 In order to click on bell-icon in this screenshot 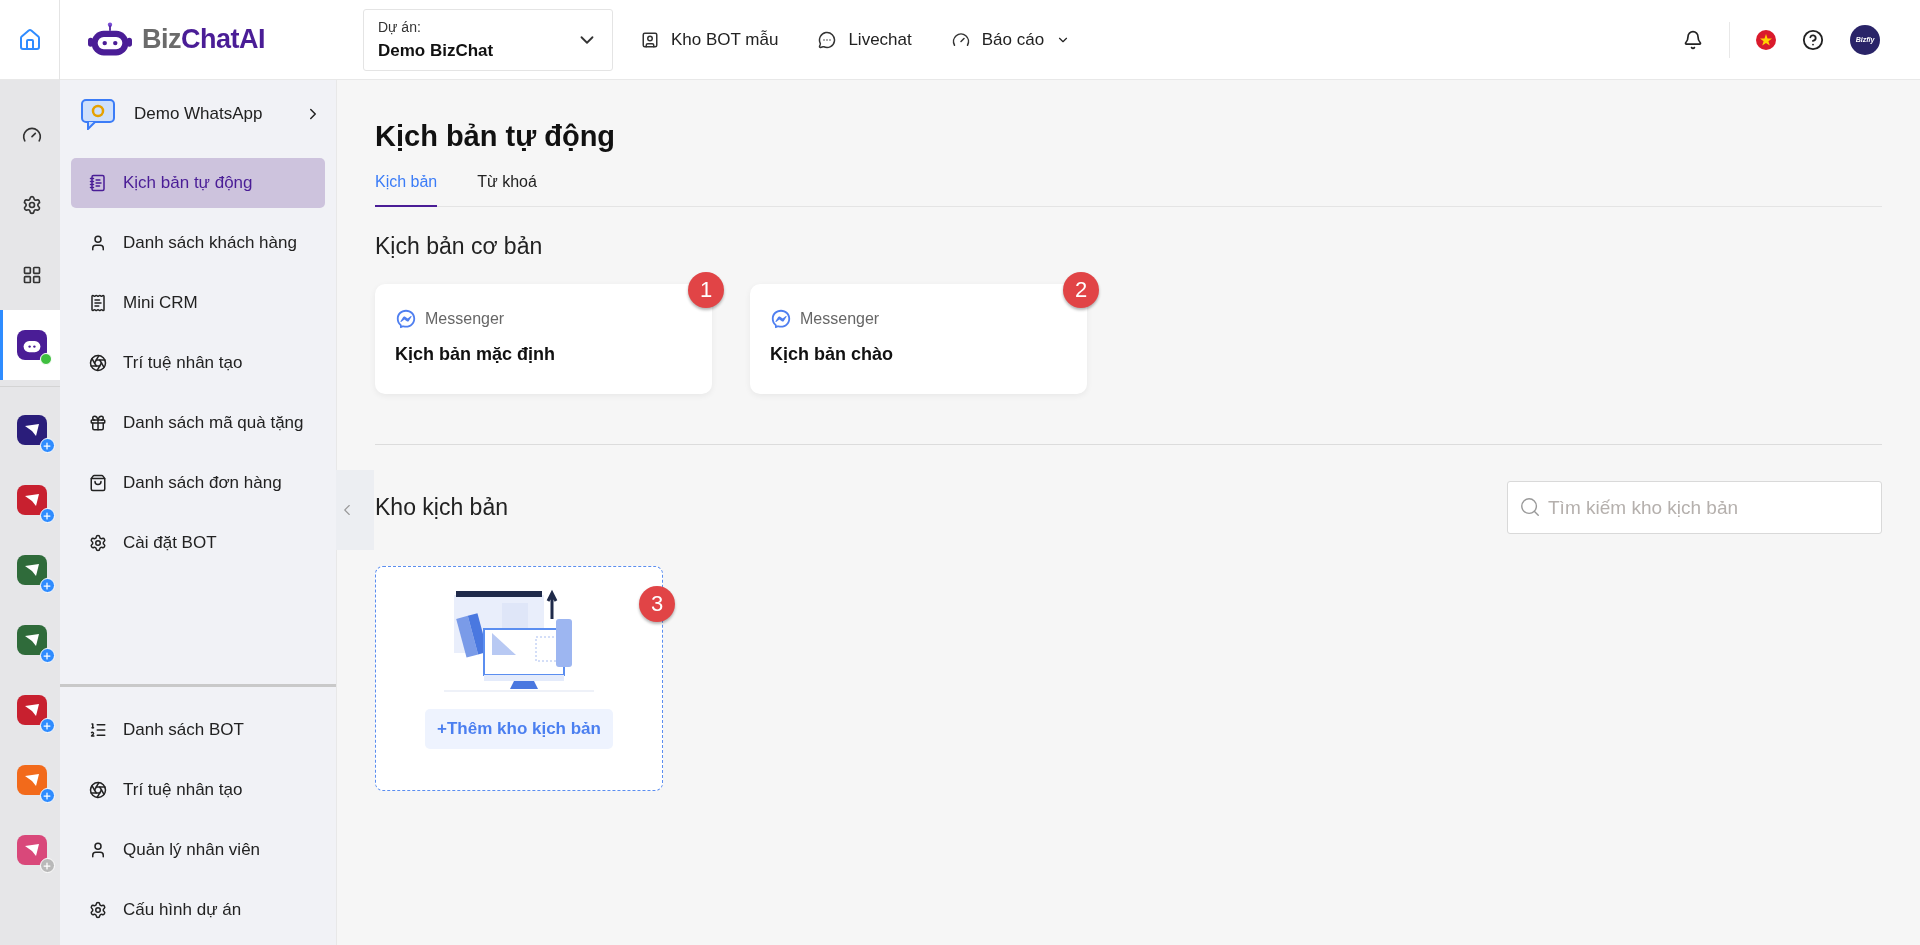, I will do `click(1693, 39)`.